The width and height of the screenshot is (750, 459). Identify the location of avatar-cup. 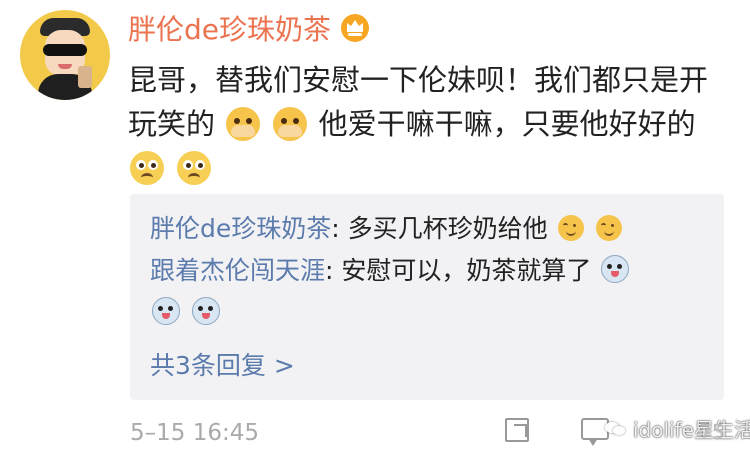
(85, 77).